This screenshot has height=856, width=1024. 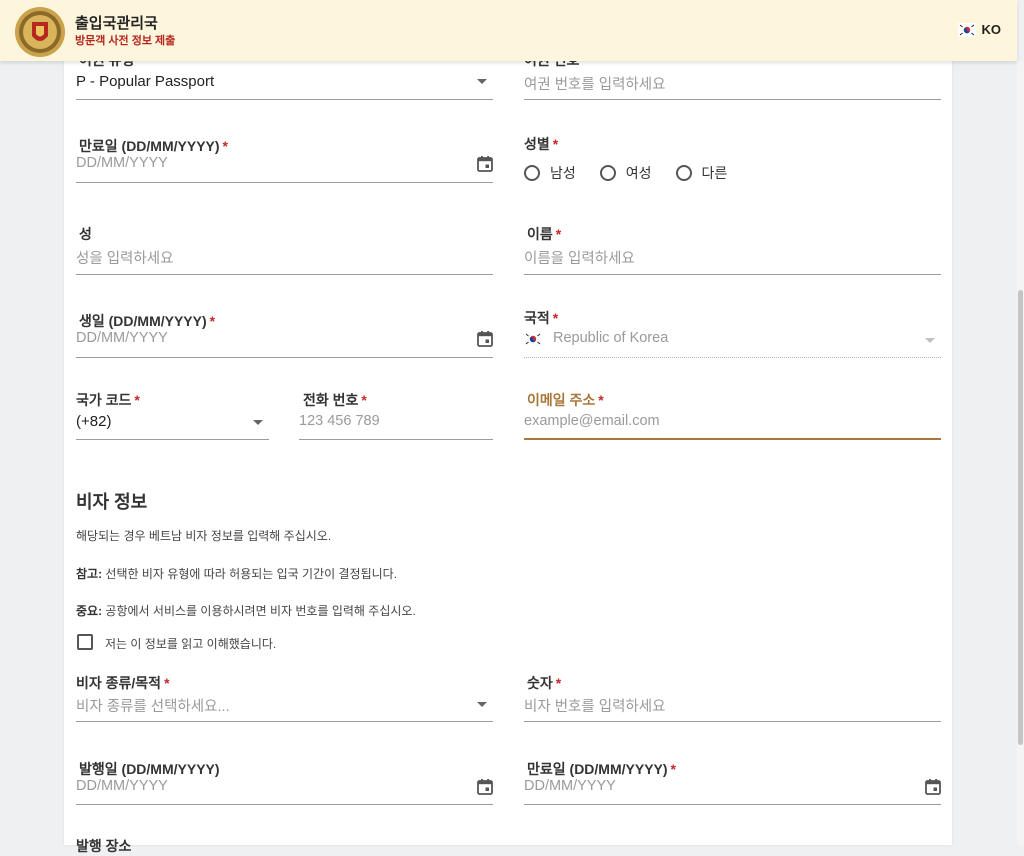 What do you see at coordinates (607, 173) in the screenshot?
I see `gender-radio-female` at bounding box center [607, 173].